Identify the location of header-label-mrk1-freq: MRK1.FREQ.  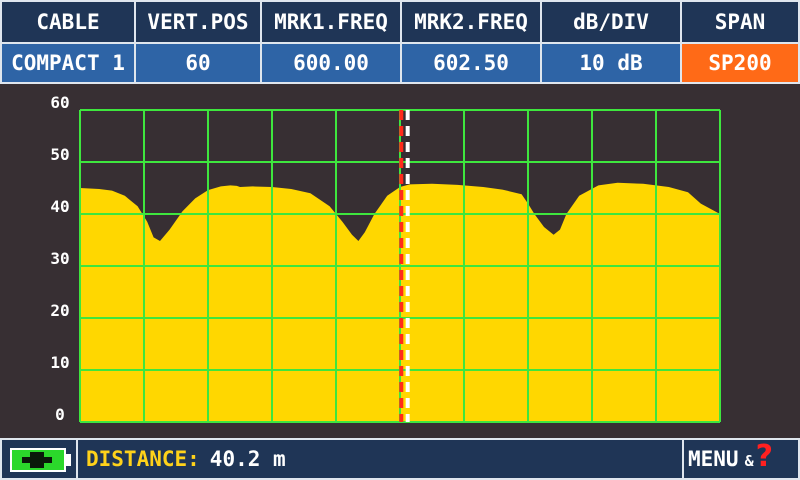
(331, 22).